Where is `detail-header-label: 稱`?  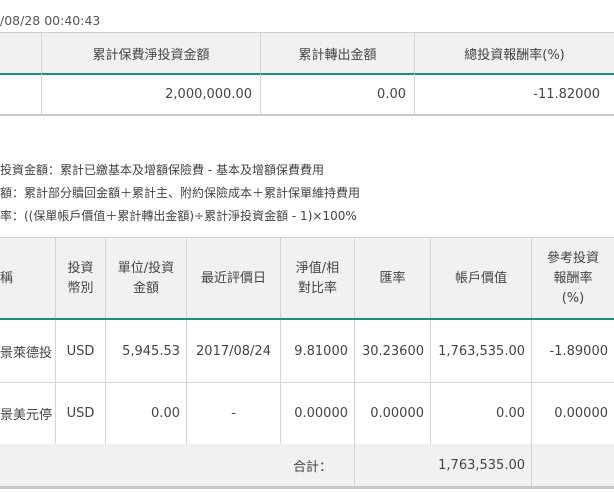 detail-header-label: 稱 is located at coordinates (7, 278).